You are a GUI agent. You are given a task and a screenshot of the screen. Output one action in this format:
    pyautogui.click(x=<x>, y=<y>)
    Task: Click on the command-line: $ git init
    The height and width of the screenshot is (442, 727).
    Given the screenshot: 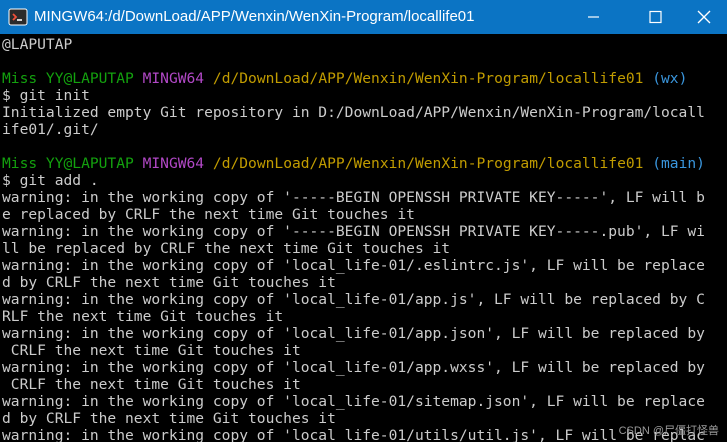 What is the action you would take?
    pyautogui.click(x=46, y=95)
    